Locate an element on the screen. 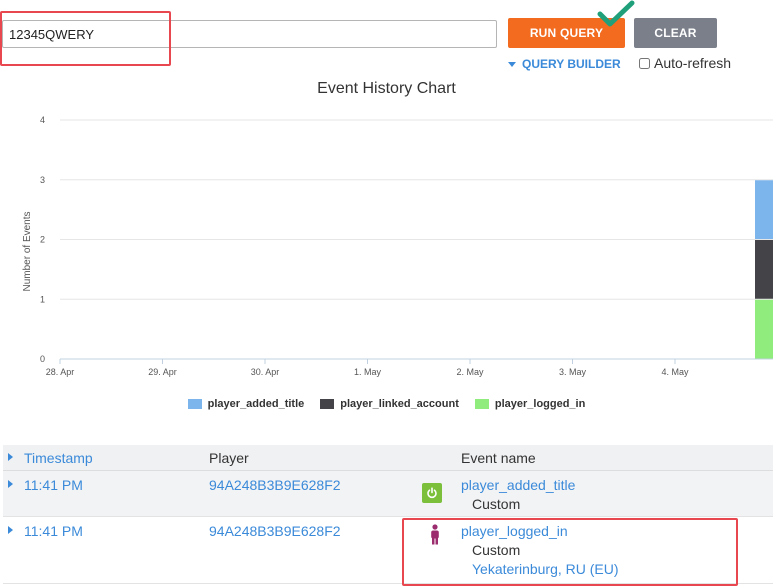 Image resolution: width=773 pixels, height=588 pixels. legend-item: player_logged_in is located at coordinates (530, 404).